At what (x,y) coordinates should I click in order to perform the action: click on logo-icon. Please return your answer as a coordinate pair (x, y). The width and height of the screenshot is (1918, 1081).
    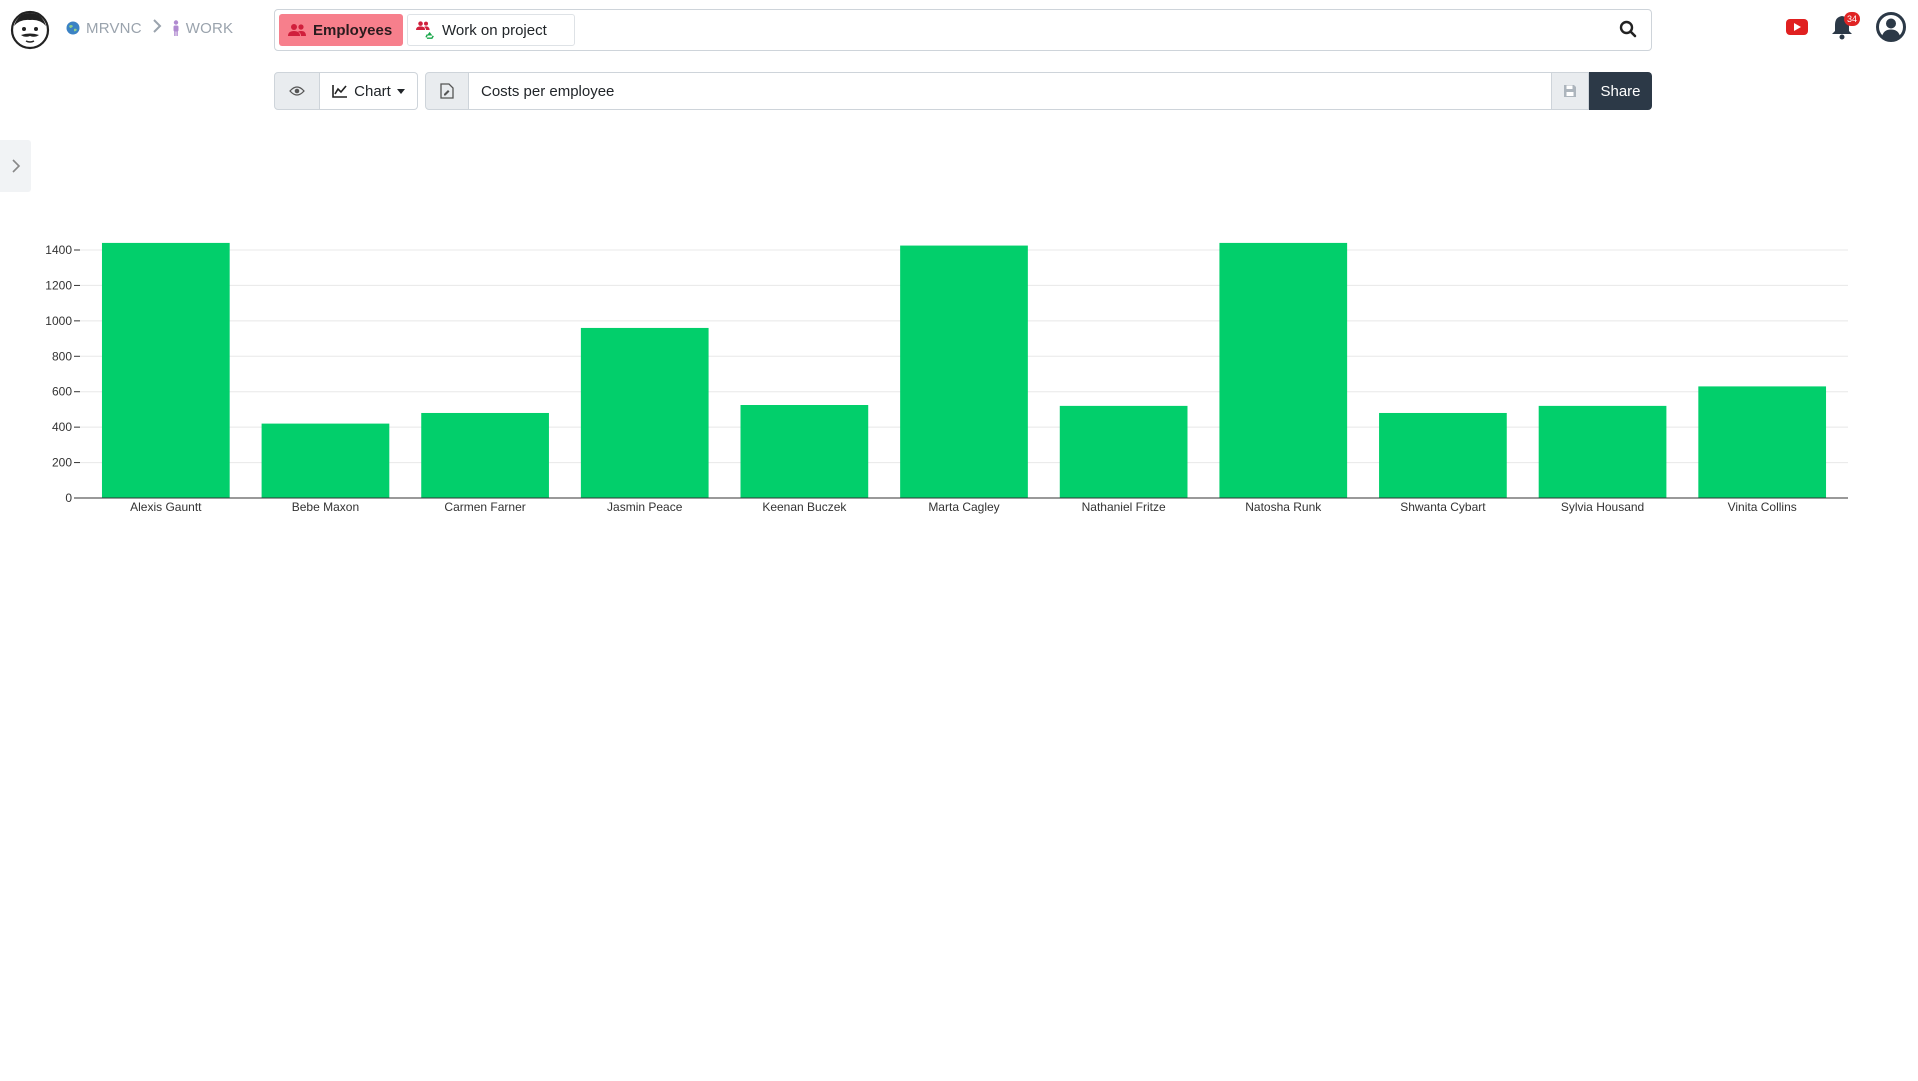
    Looking at the image, I should click on (30, 30).